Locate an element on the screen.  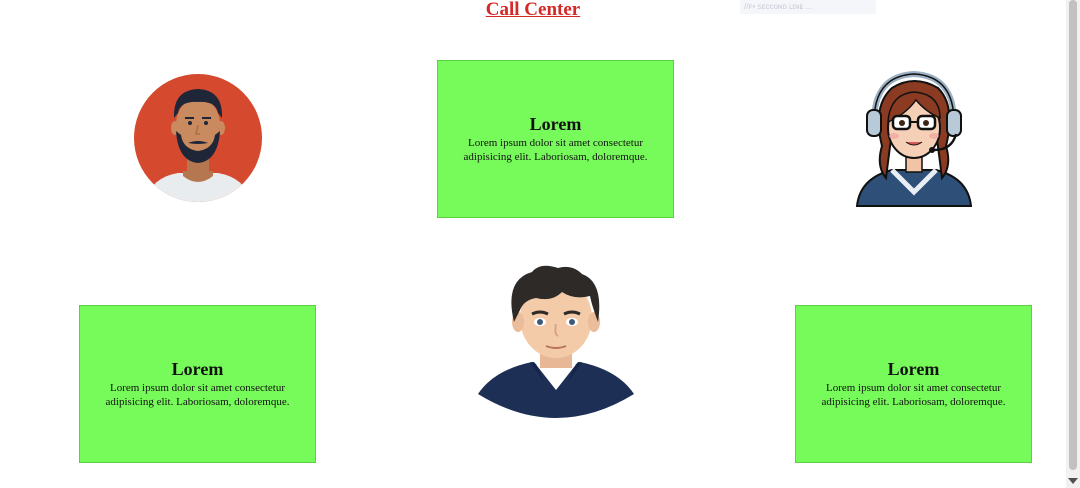
scroll-down-arrow-icon is located at coordinates (1073, 481).